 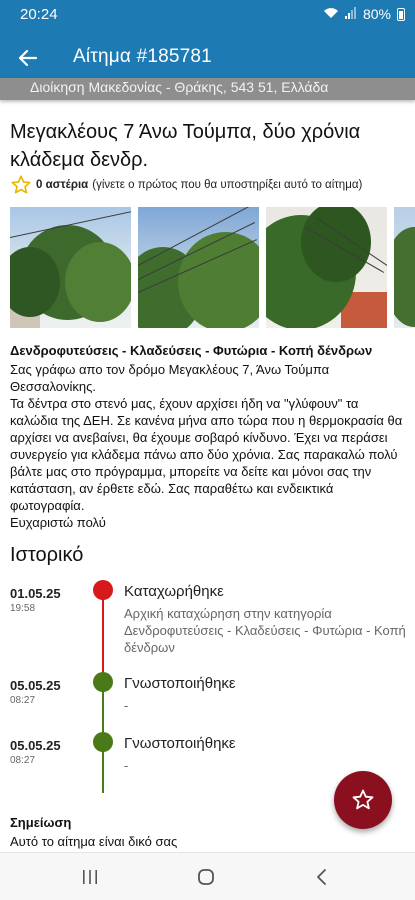 What do you see at coordinates (35, 593) in the screenshot?
I see `event-date: 01.05.25` at bounding box center [35, 593].